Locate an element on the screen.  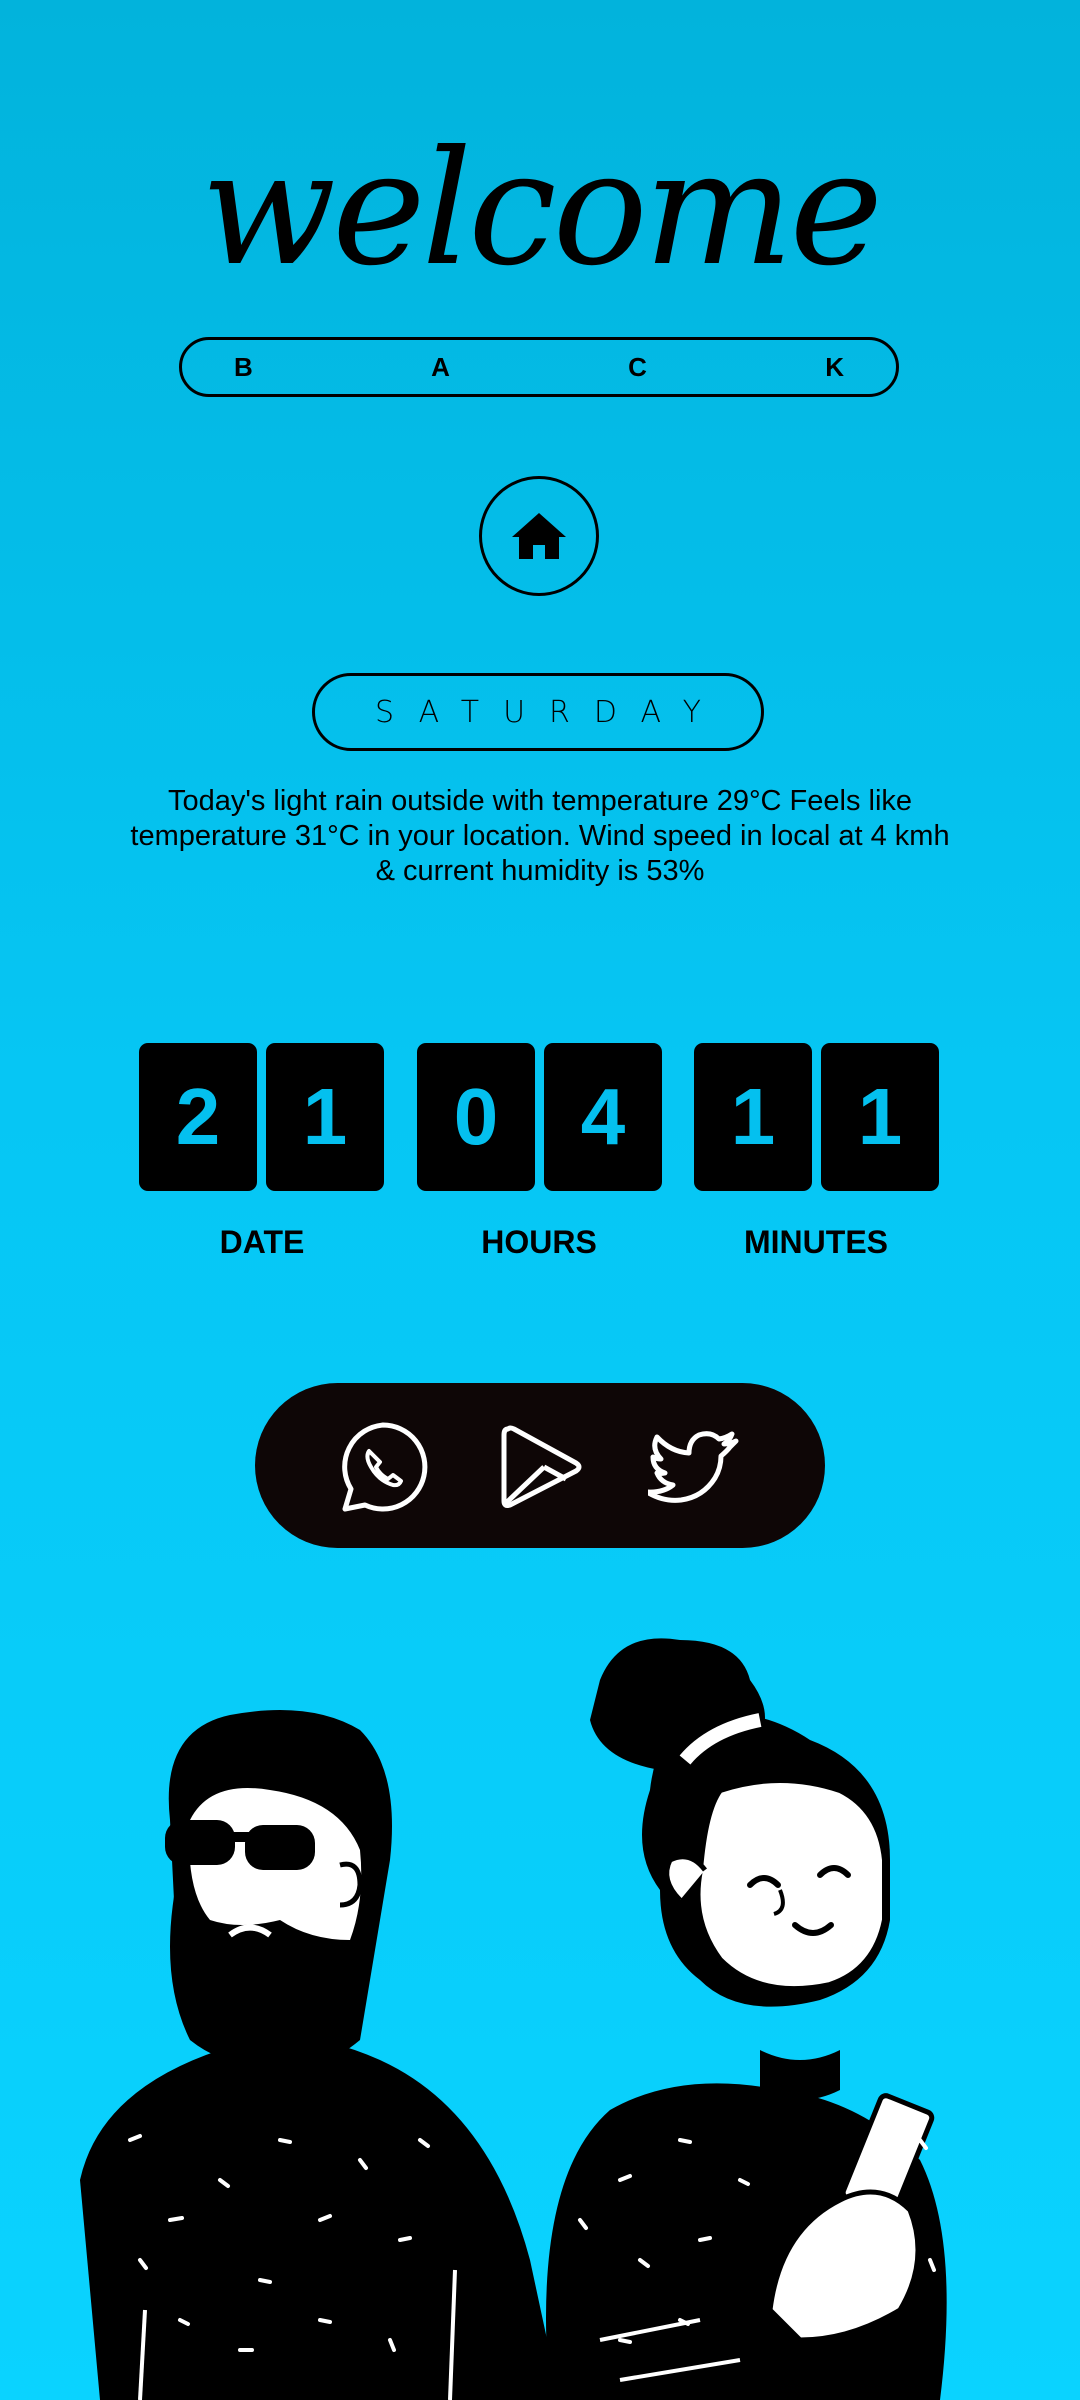
woman-figure is located at coordinates (746, 2019).